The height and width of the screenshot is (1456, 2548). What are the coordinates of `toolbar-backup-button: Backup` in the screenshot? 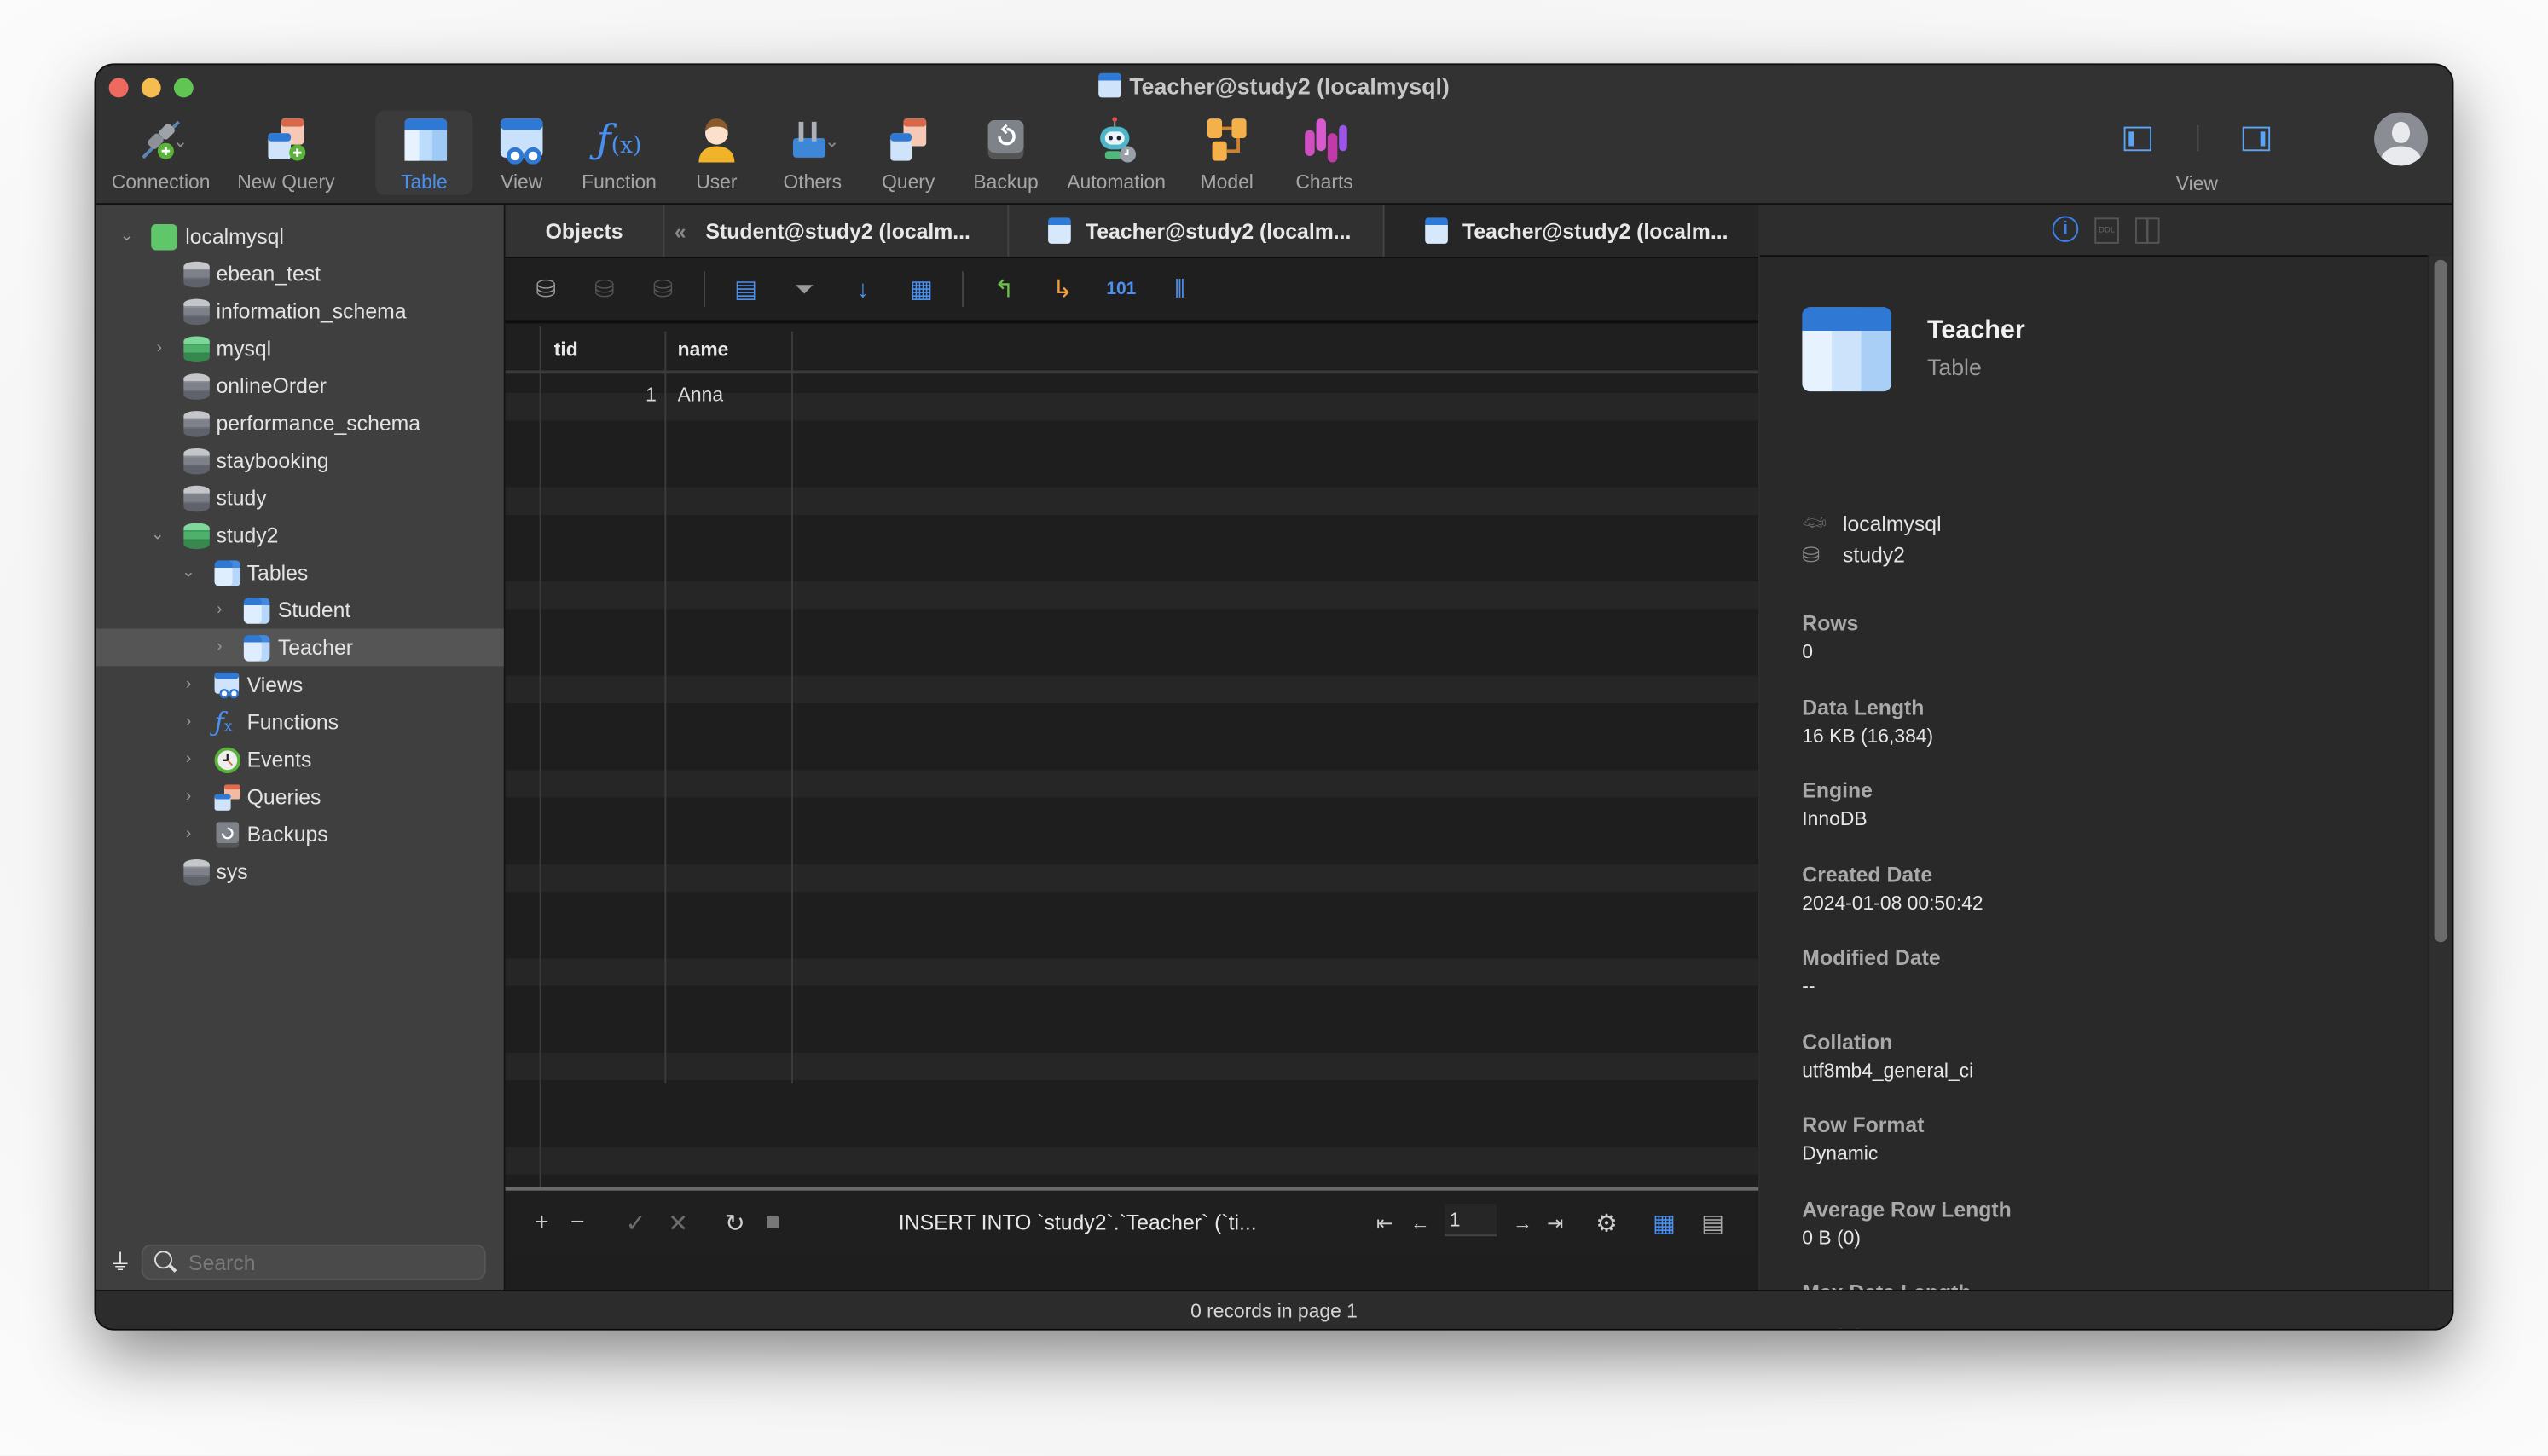 It's located at (1005, 153).